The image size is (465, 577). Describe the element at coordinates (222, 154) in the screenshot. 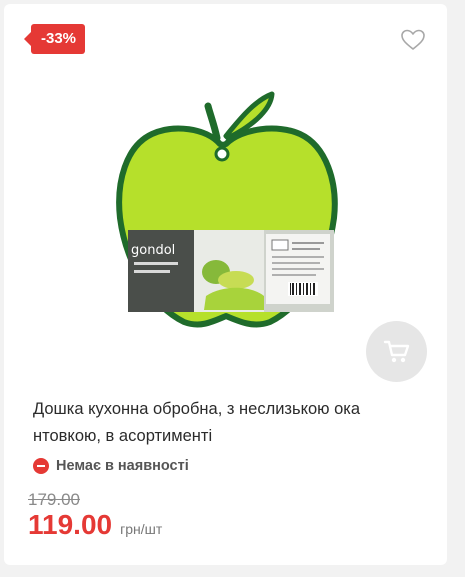

I see `hang-hole` at that location.